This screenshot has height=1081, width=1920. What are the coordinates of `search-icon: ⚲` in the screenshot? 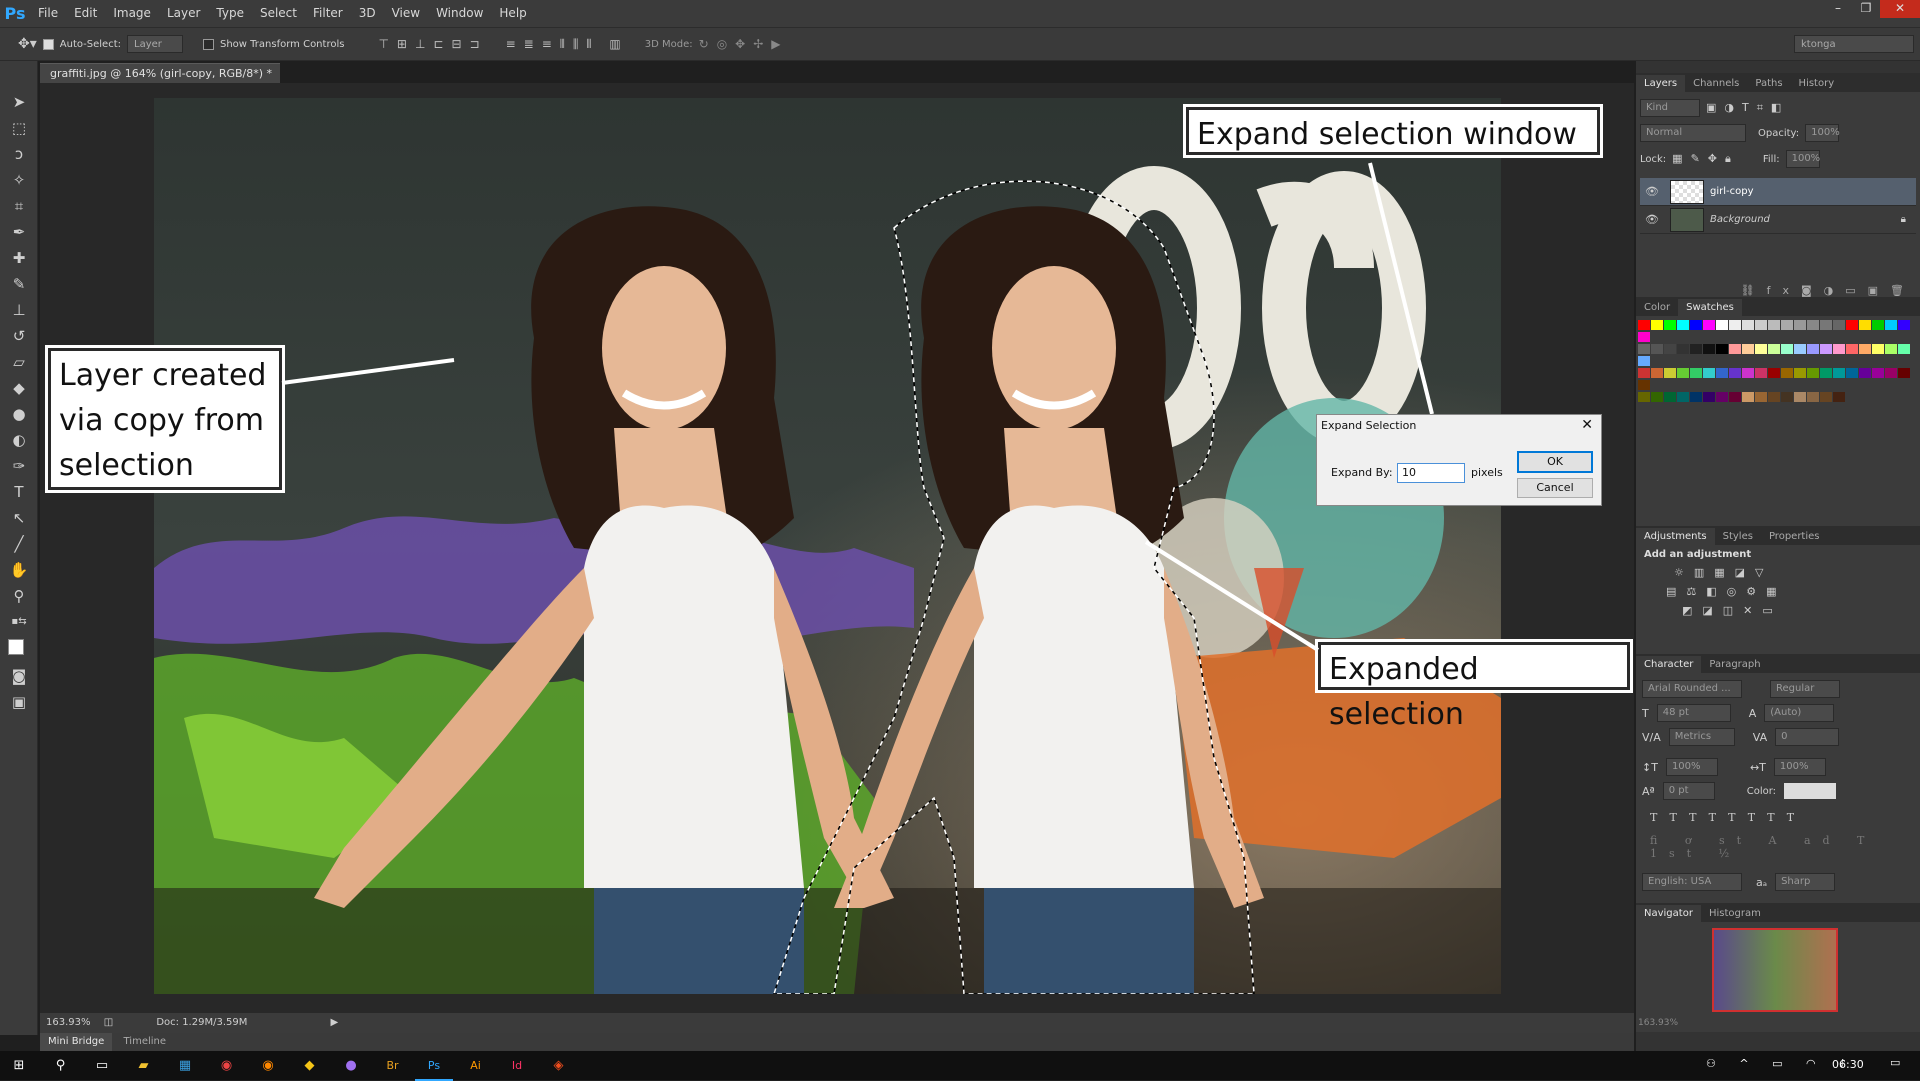 It's located at (61, 1065).